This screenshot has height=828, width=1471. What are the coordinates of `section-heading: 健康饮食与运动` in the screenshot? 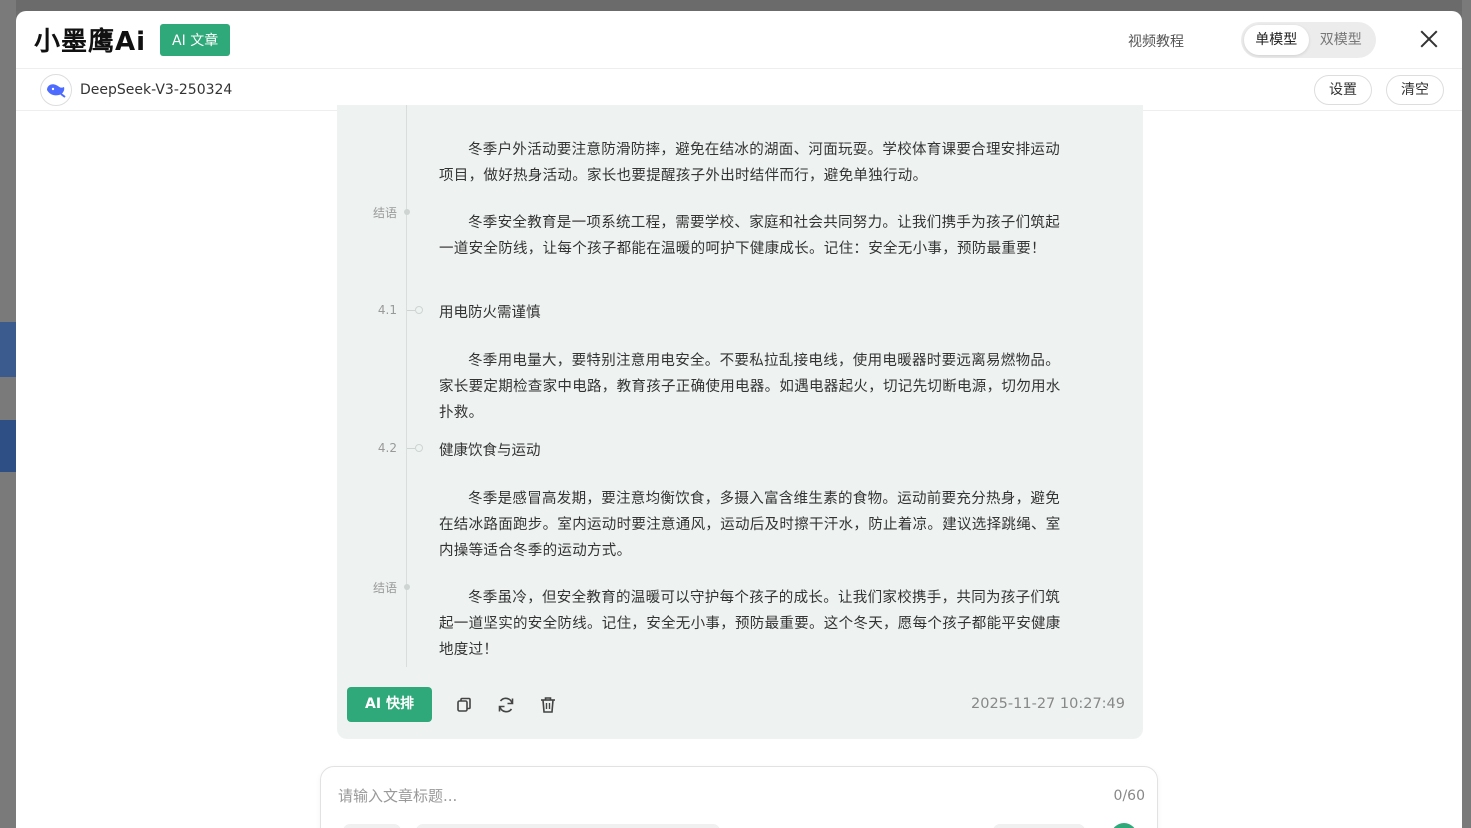 It's located at (490, 451).